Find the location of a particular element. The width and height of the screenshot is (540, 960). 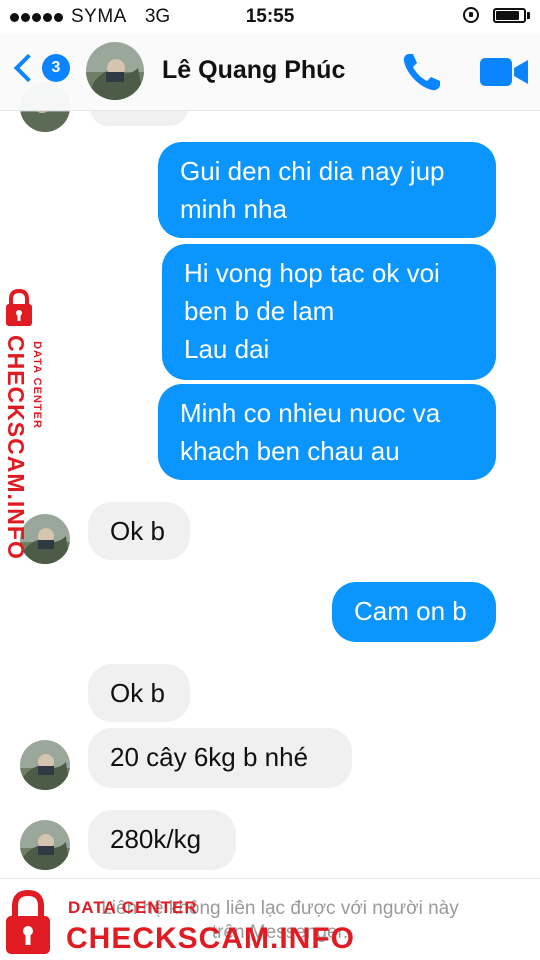

chevron-left-icon is located at coordinates (28, 68).